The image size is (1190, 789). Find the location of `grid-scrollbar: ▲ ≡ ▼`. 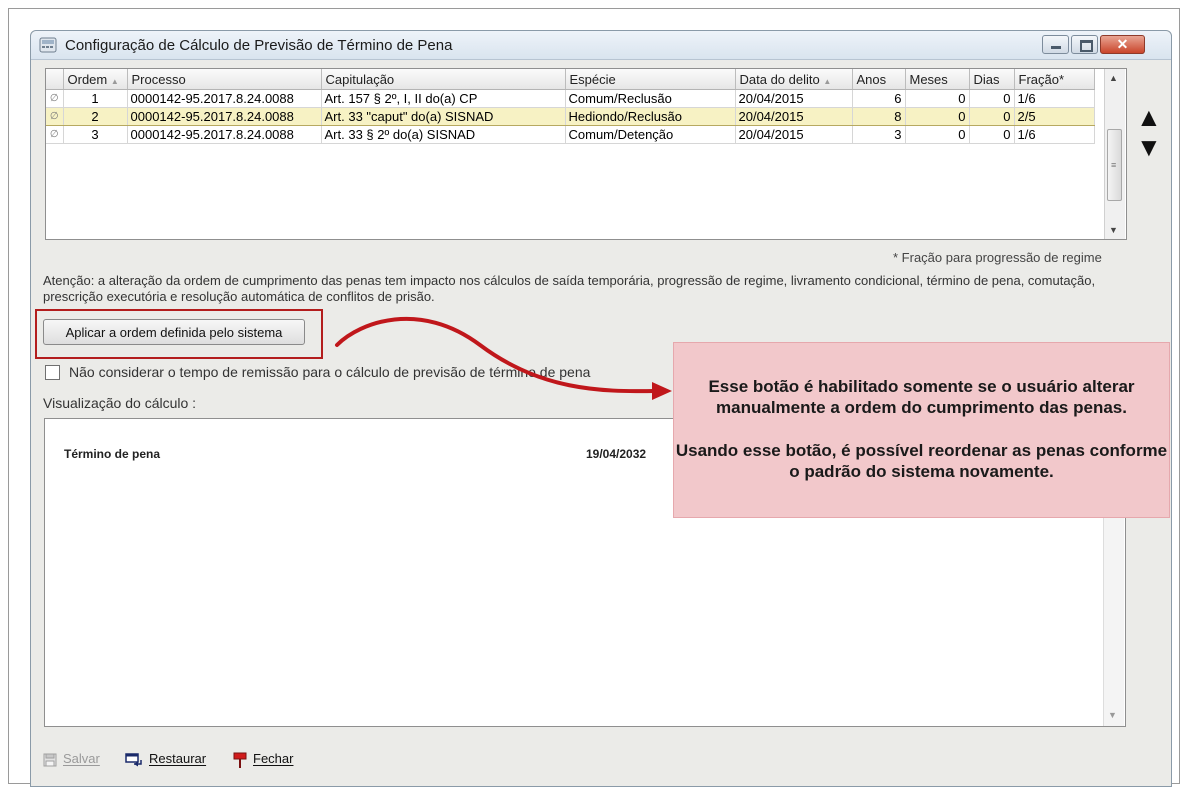

grid-scrollbar: ▲ ≡ ▼ is located at coordinates (1114, 154).